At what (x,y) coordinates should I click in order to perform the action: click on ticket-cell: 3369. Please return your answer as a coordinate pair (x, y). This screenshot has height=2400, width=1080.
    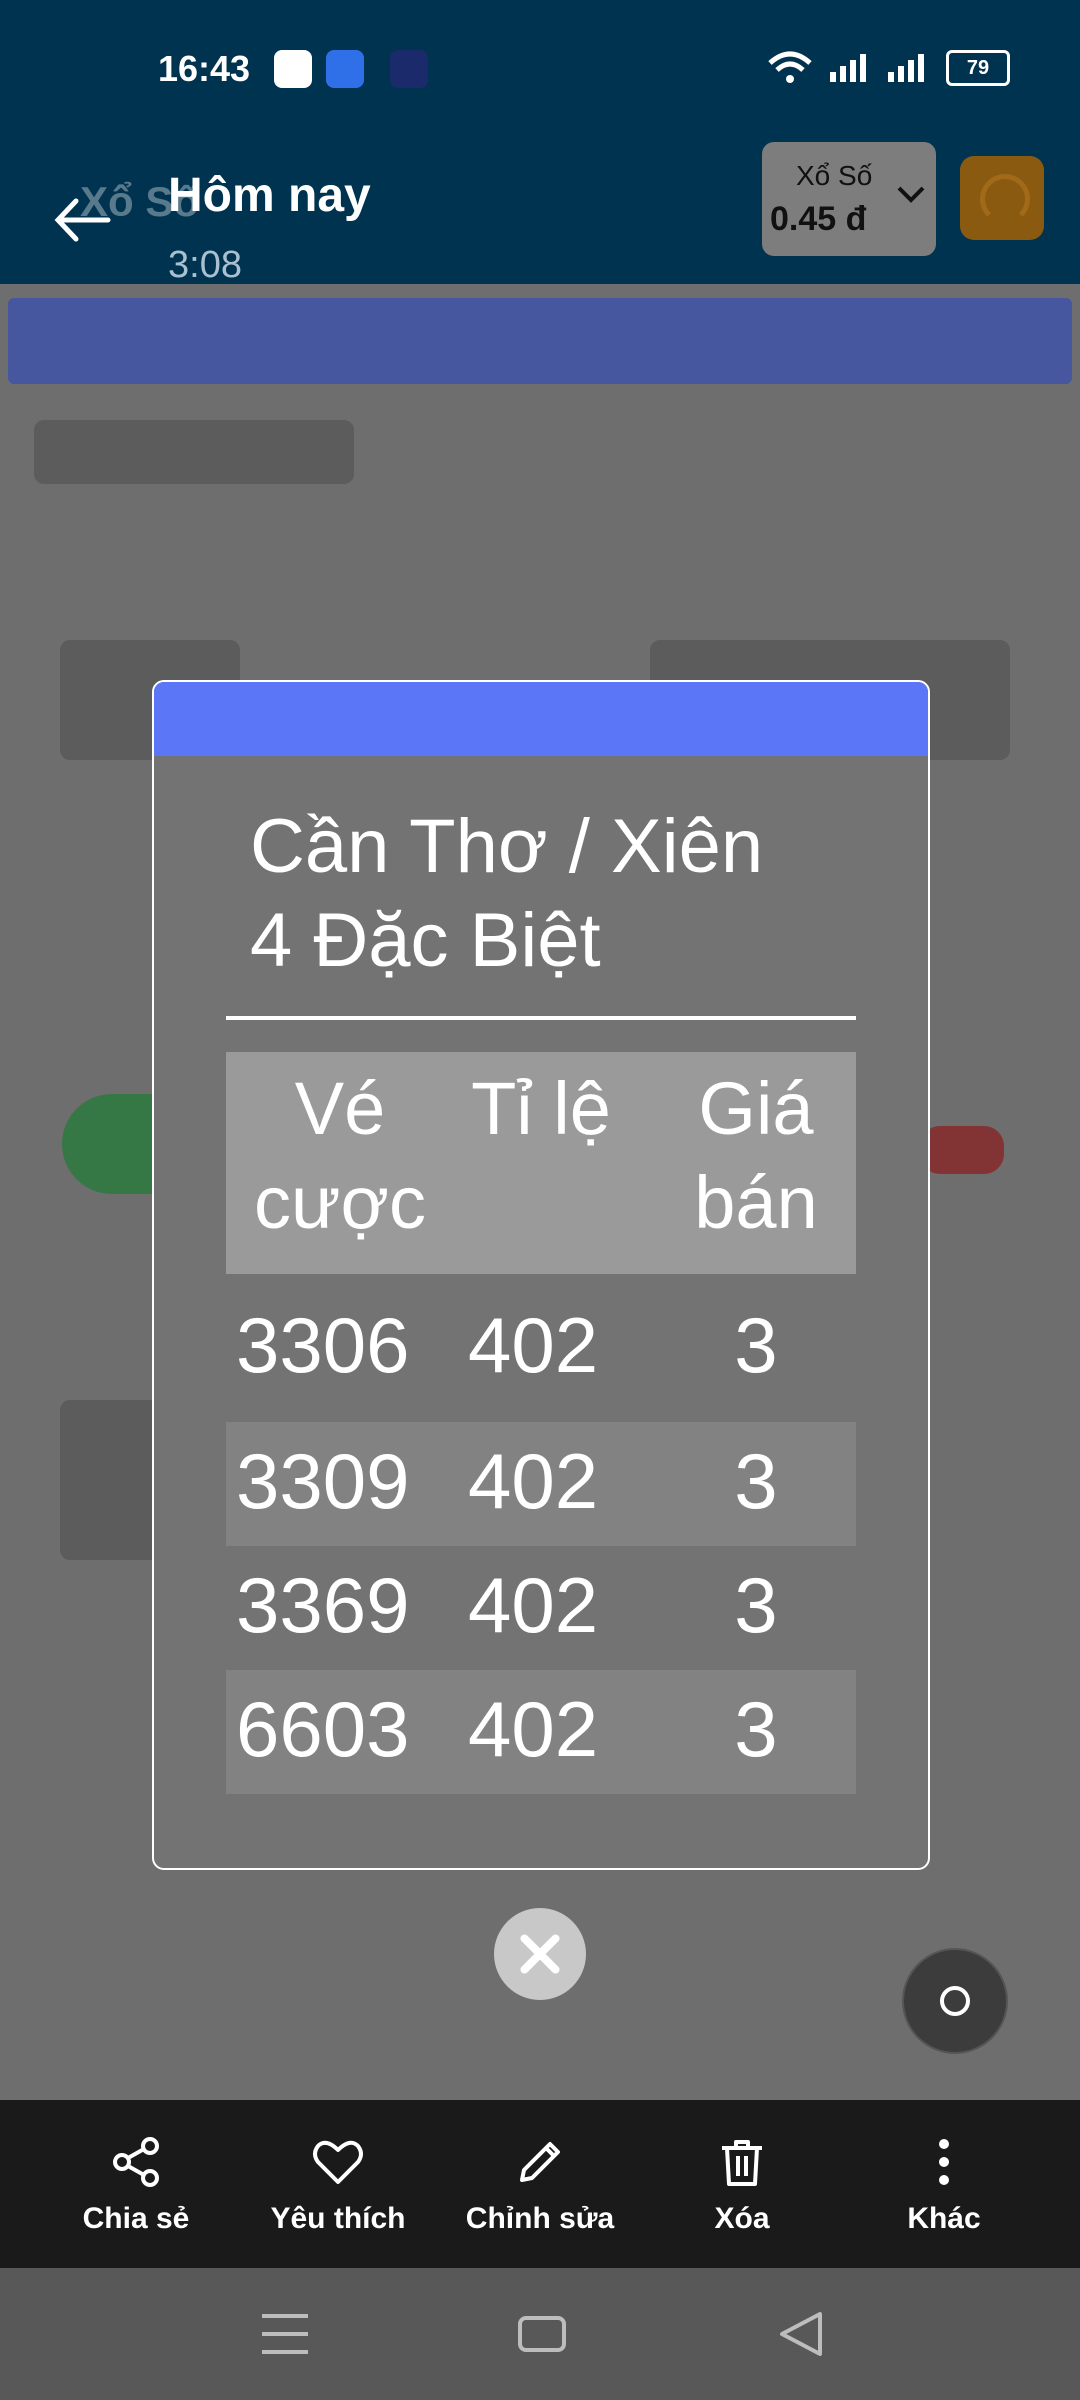
    Looking at the image, I should click on (323, 1605).